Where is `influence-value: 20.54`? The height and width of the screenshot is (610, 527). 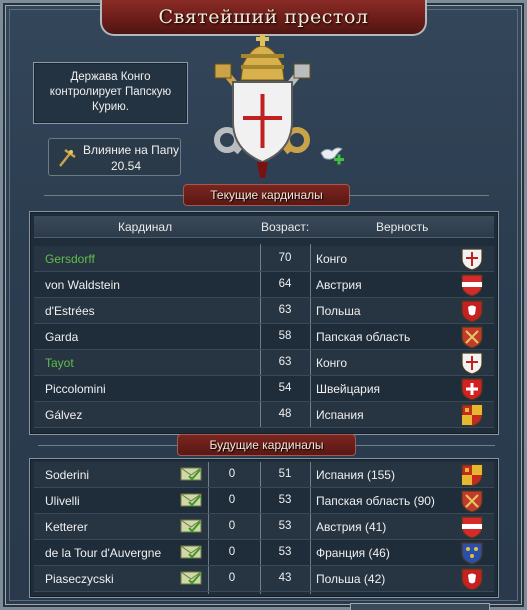
influence-value: 20.54 is located at coordinates (126, 166).